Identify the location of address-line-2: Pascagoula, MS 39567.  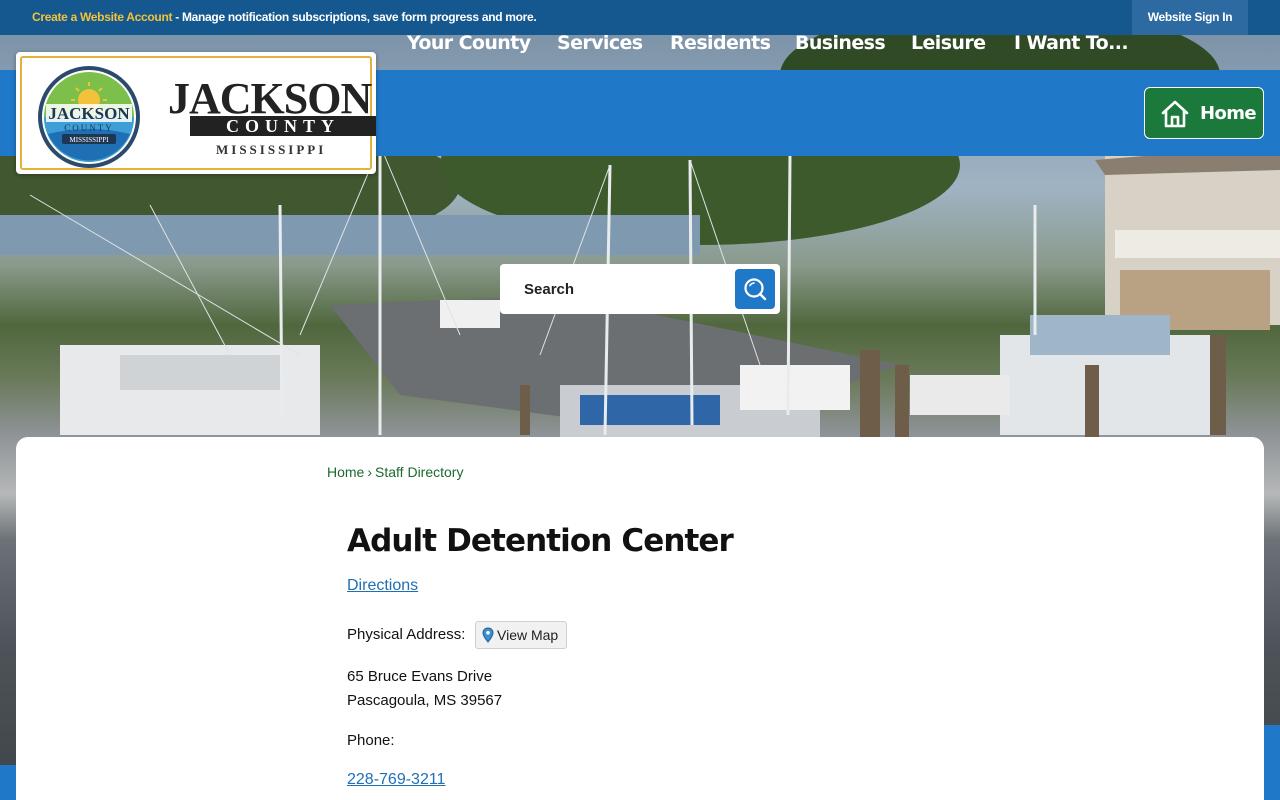
(425, 700).